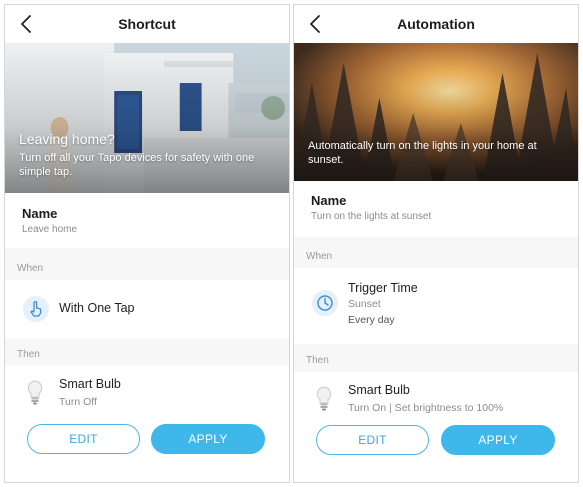 This screenshot has width=583, height=487. What do you see at coordinates (147, 309) in the screenshot?
I see `trigger-row: With One Tap` at bounding box center [147, 309].